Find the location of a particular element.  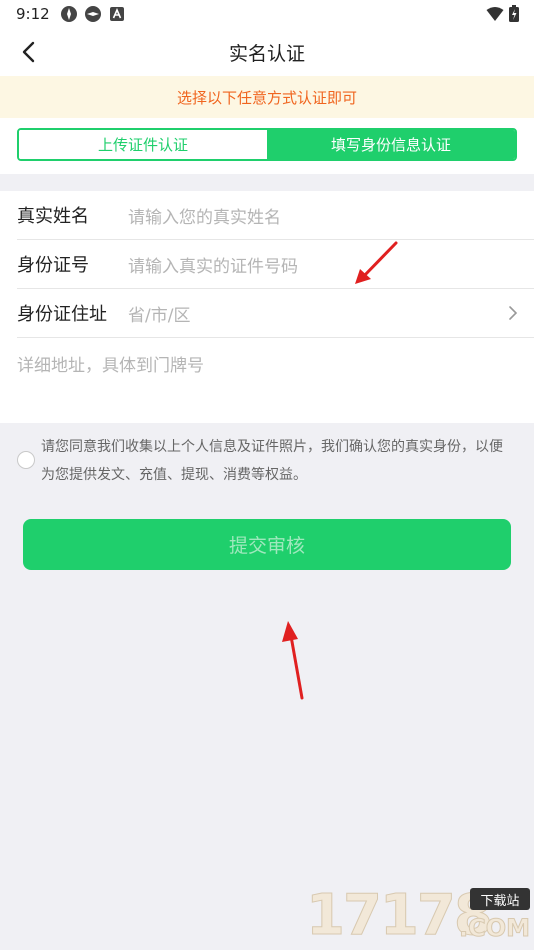

battery-icon is located at coordinates (514, 13).